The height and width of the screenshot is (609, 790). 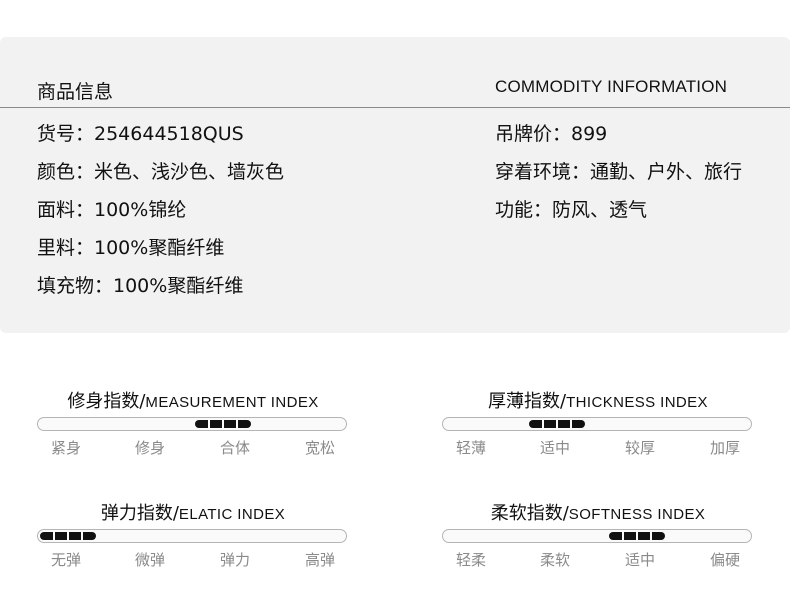 I want to click on index-title: 弹力指数/ELATIC INDEX, so click(x=193, y=511).